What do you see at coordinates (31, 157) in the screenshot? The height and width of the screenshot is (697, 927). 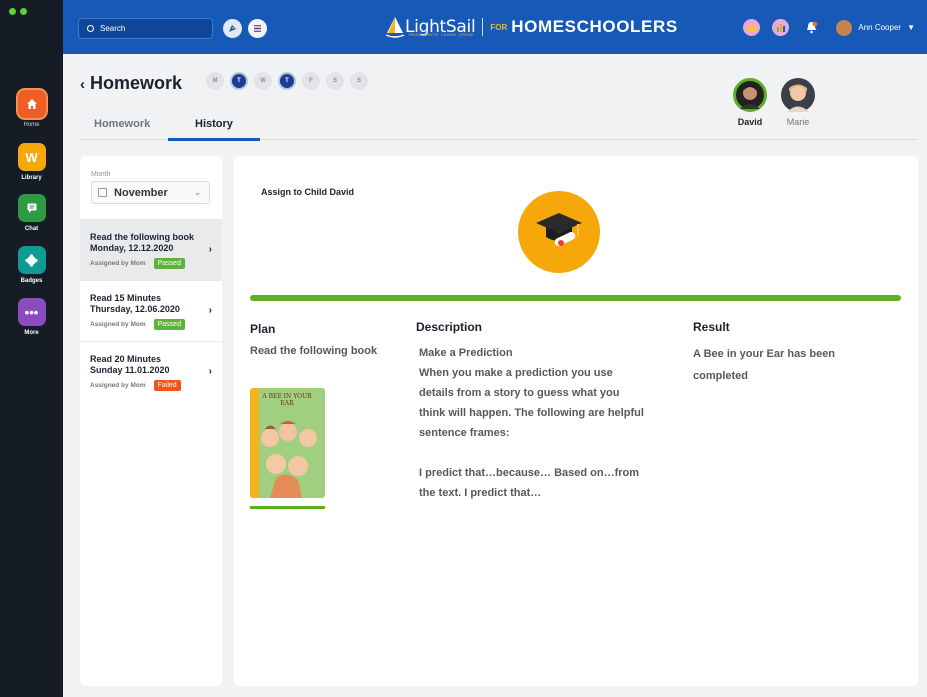 I see `library-icon: W` at bounding box center [31, 157].